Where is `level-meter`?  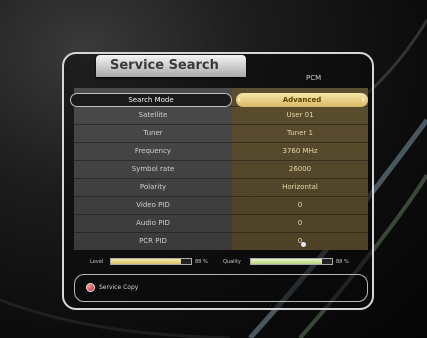
level-meter is located at coordinates (151, 261).